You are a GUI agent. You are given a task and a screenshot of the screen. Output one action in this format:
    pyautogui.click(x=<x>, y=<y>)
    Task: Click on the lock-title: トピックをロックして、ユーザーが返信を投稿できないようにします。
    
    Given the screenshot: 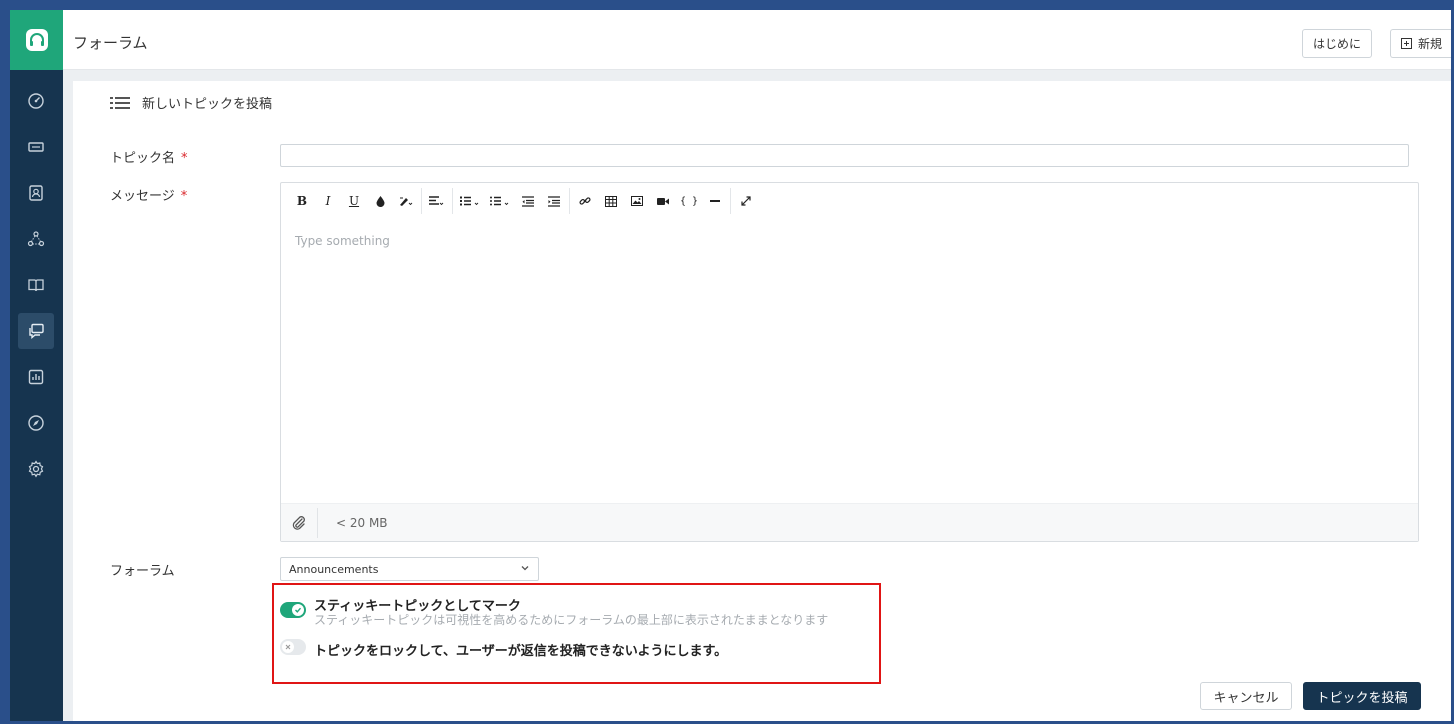 What is the action you would take?
    pyautogui.click(x=521, y=651)
    